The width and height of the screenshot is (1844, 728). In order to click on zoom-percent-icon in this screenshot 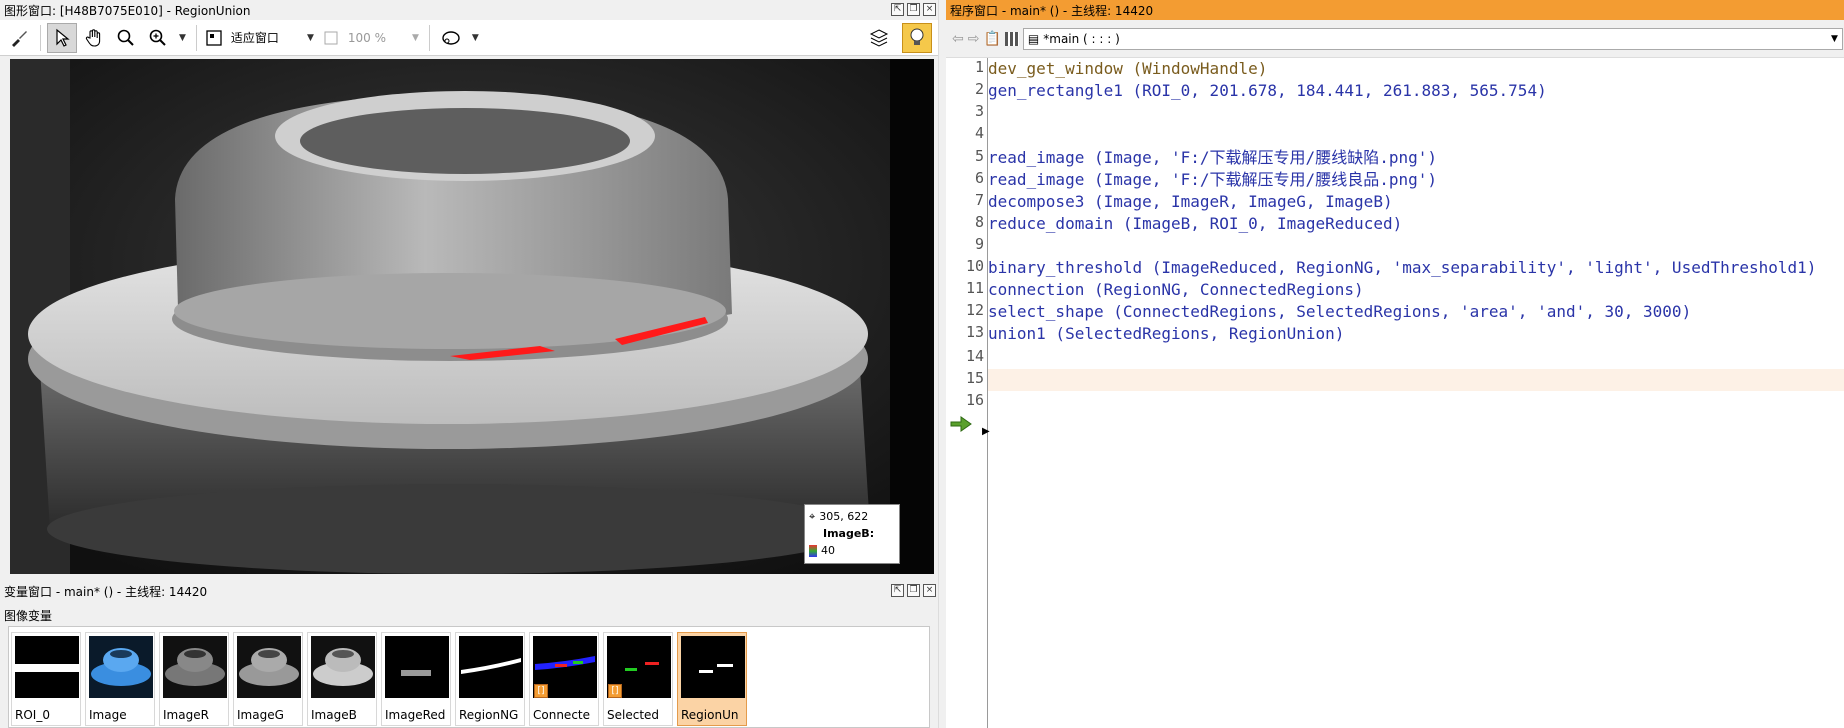, I will do `click(331, 38)`.